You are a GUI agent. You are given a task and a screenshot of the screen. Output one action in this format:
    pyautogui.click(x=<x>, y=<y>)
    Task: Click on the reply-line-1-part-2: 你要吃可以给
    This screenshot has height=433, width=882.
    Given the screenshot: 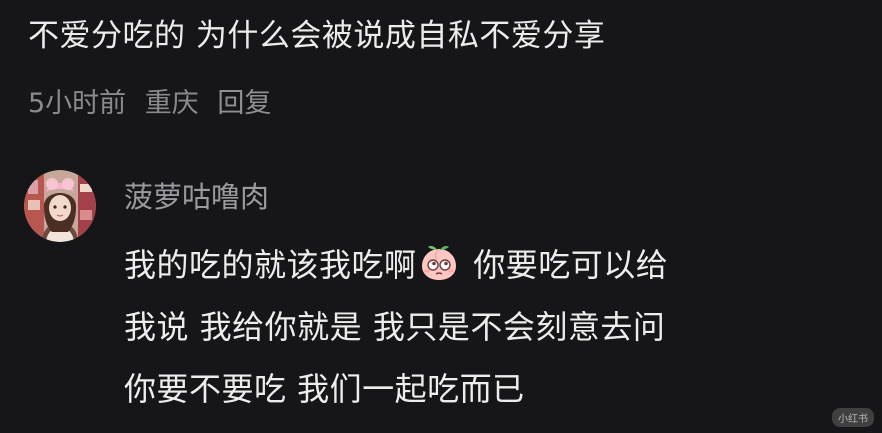 What is the action you would take?
    pyautogui.click(x=565, y=265)
    